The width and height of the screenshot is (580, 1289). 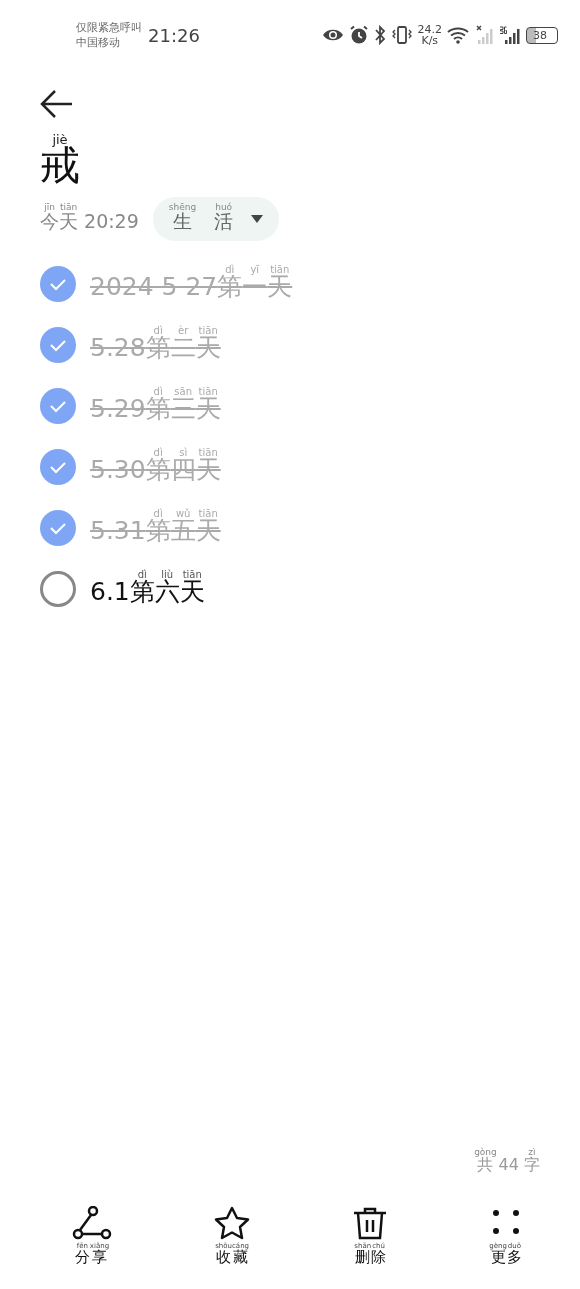 What do you see at coordinates (57, 104) in the screenshot?
I see `back-arrow-icon` at bounding box center [57, 104].